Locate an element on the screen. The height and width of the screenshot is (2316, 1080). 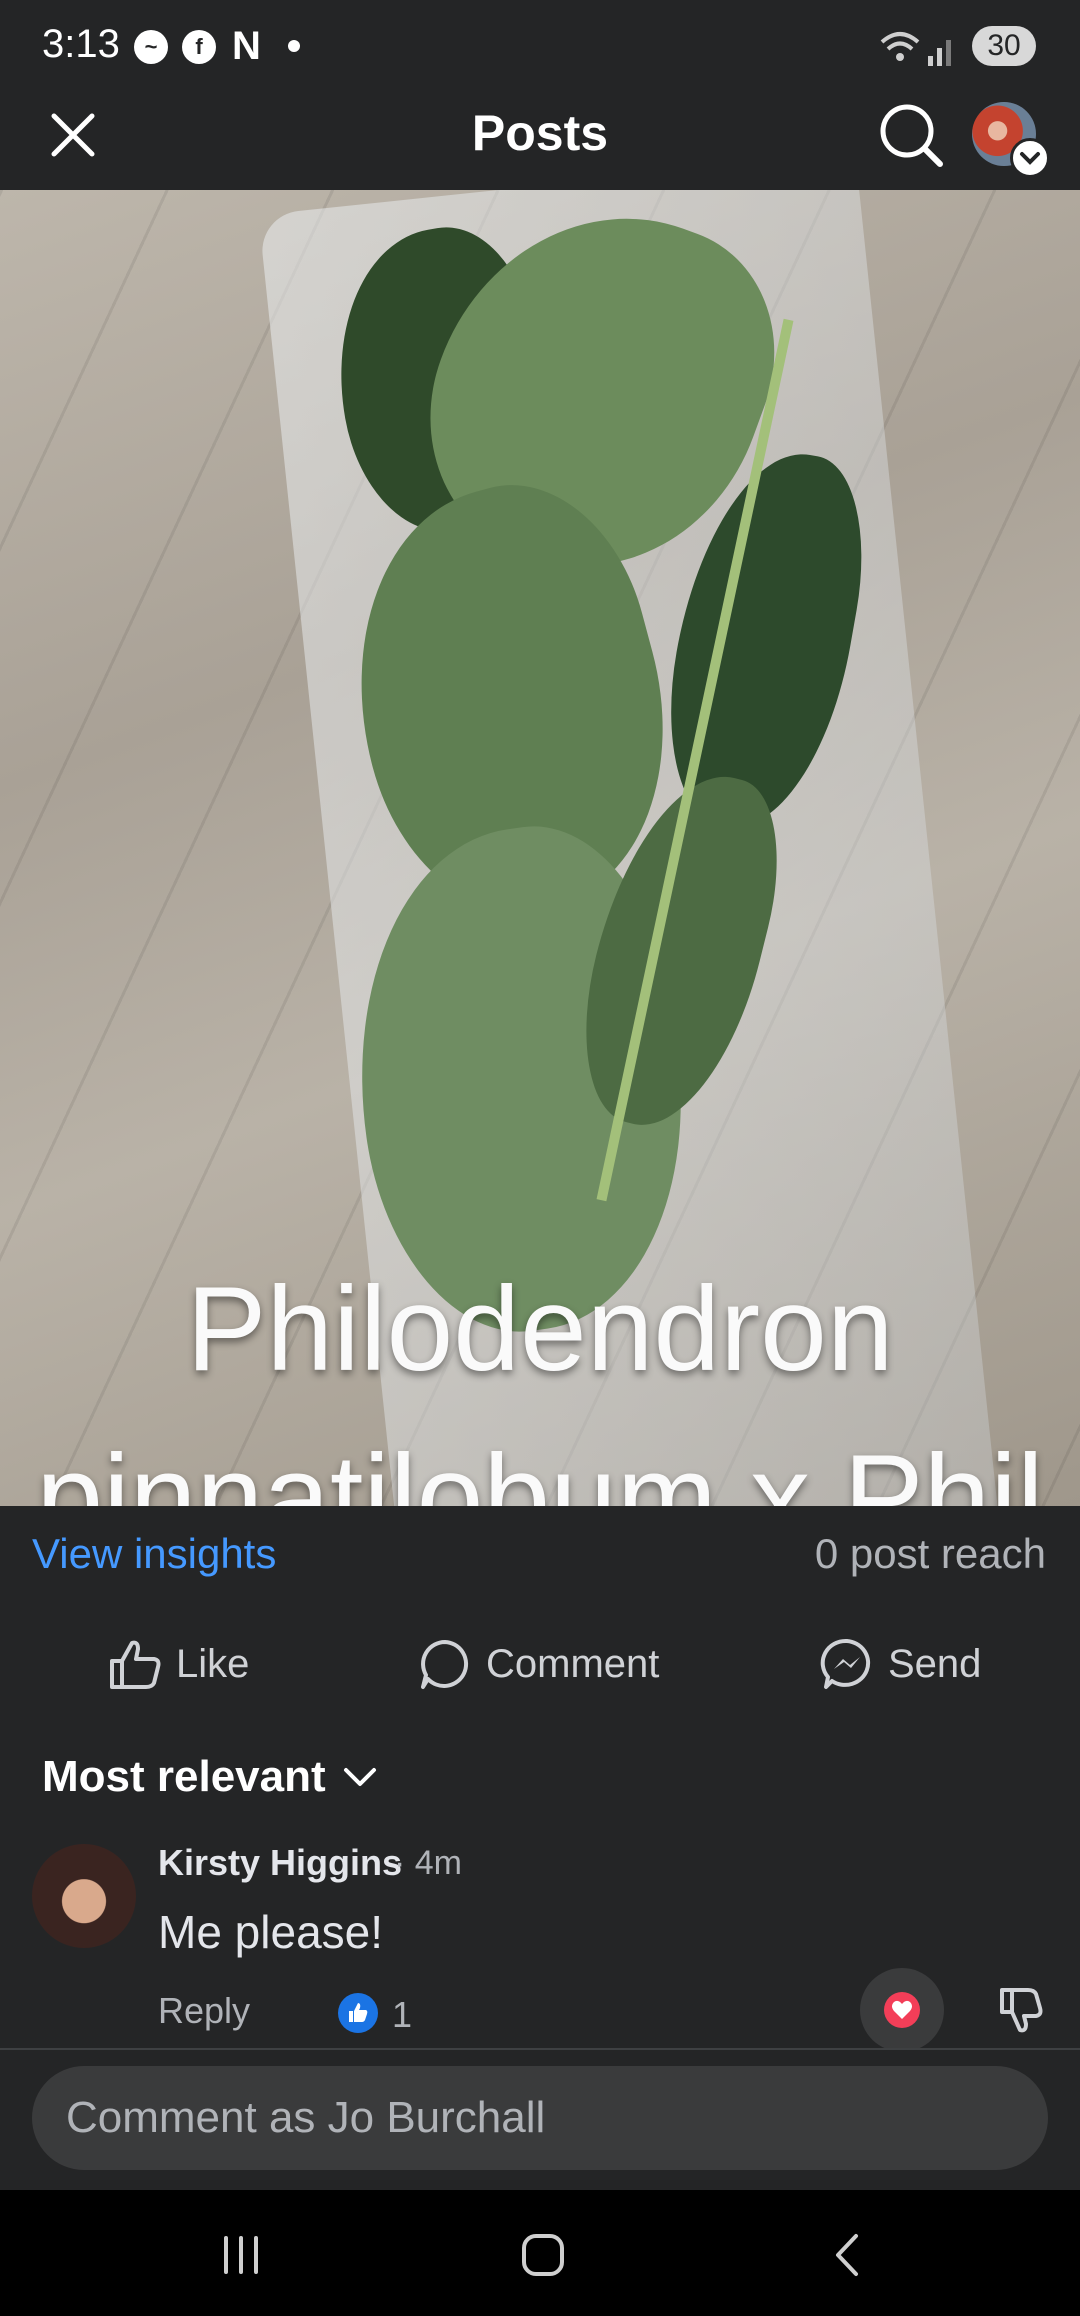
heart-icon is located at coordinates (902, 2010).